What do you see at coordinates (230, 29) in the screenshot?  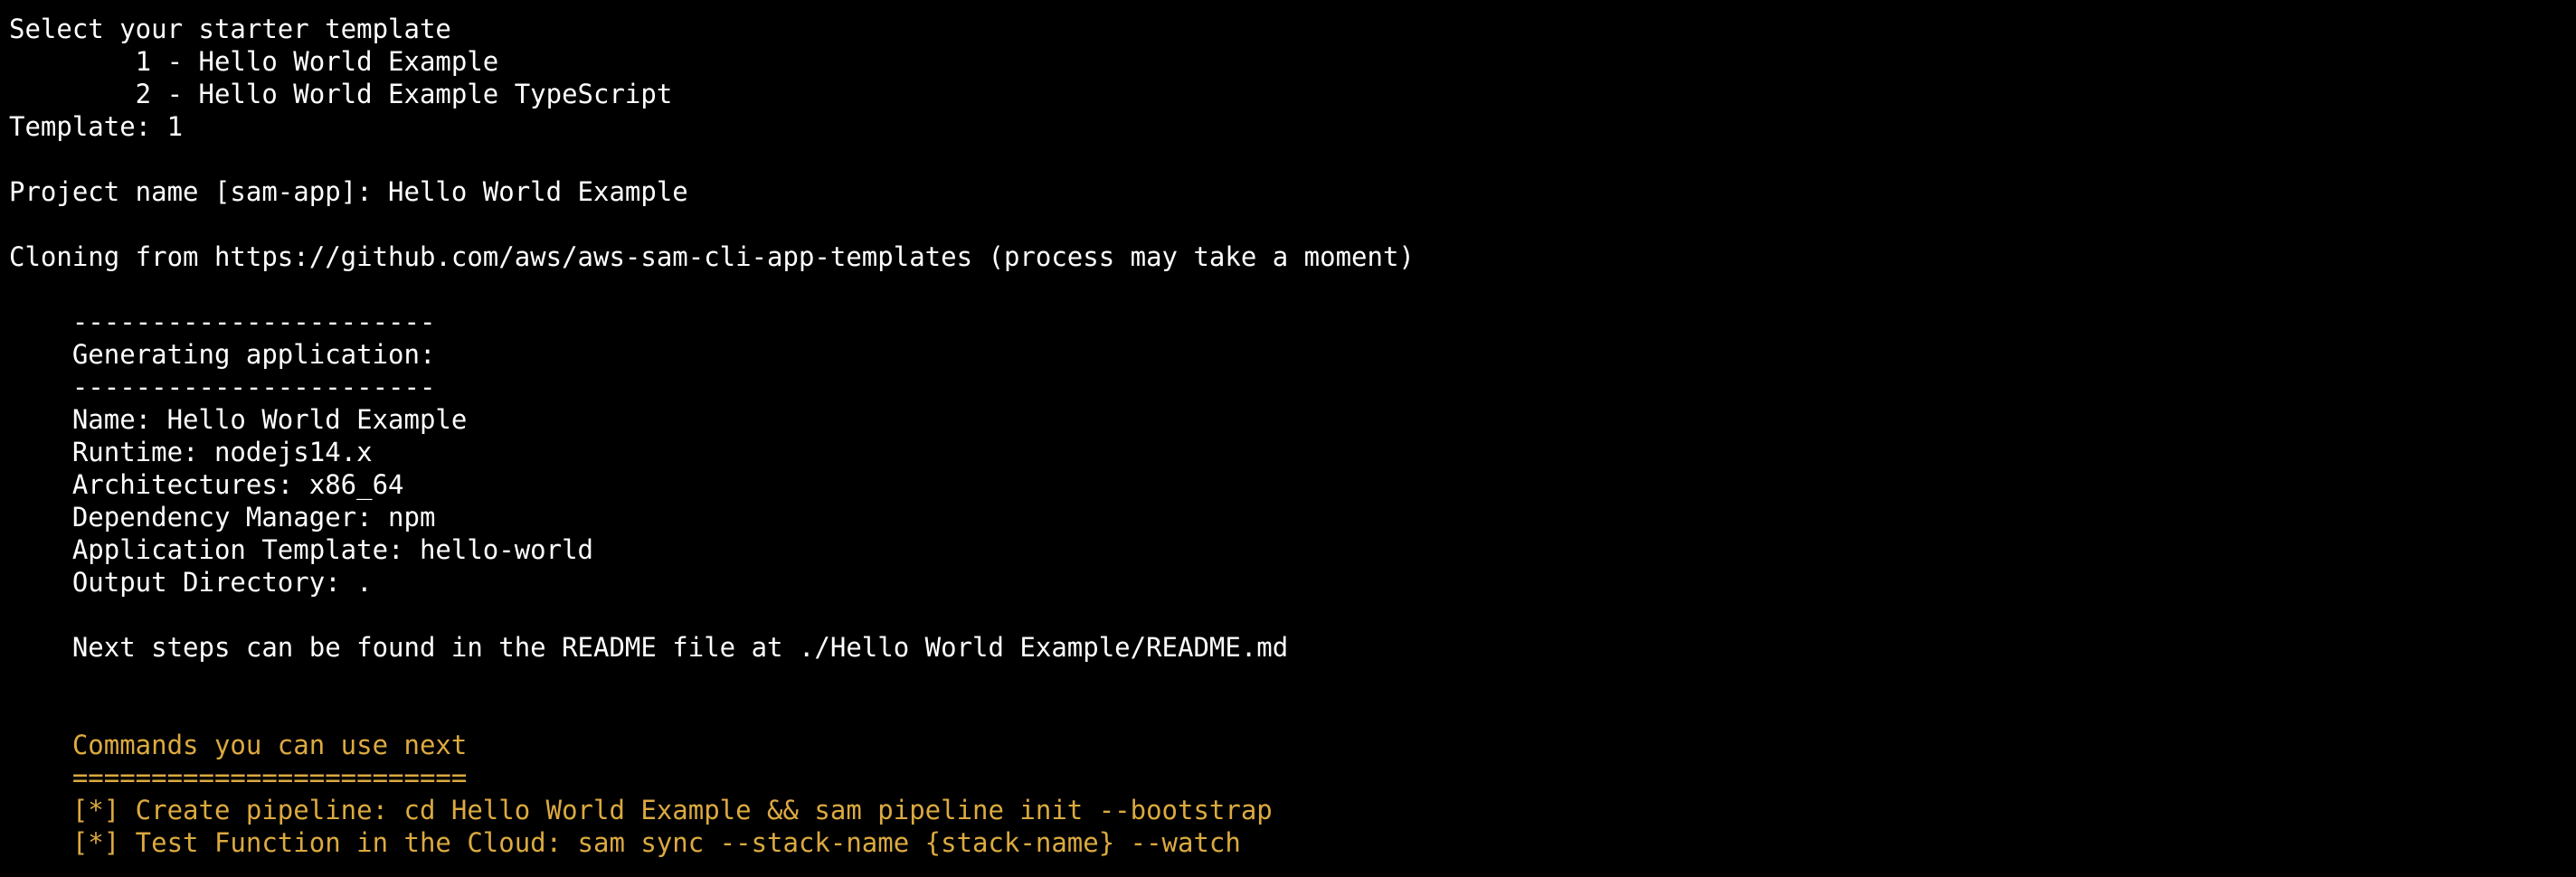 I see `prompt-select-template: Select your starter template` at bounding box center [230, 29].